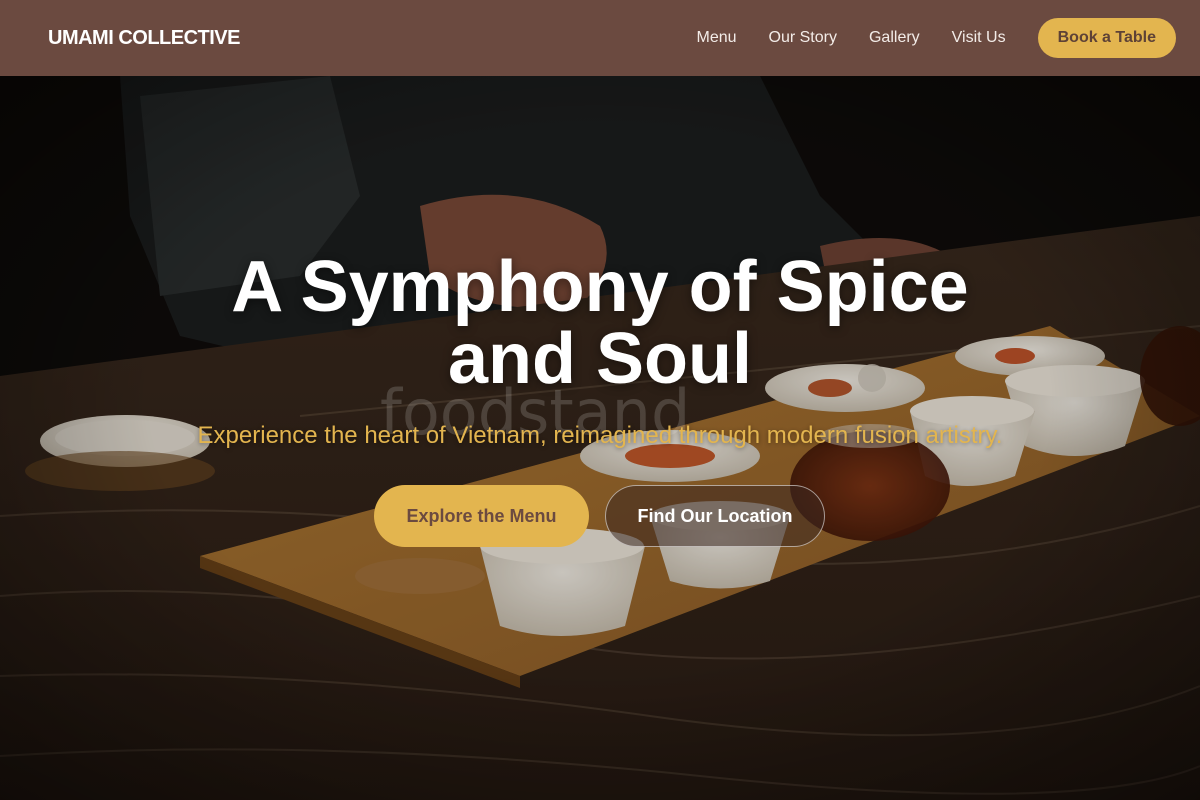 The width and height of the screenshot is (1200, 800). What do you see at coordinates (600, 359) in the screenshot?
I see `hero-title-line-2: and Soul` at bounding box center [600, 359].